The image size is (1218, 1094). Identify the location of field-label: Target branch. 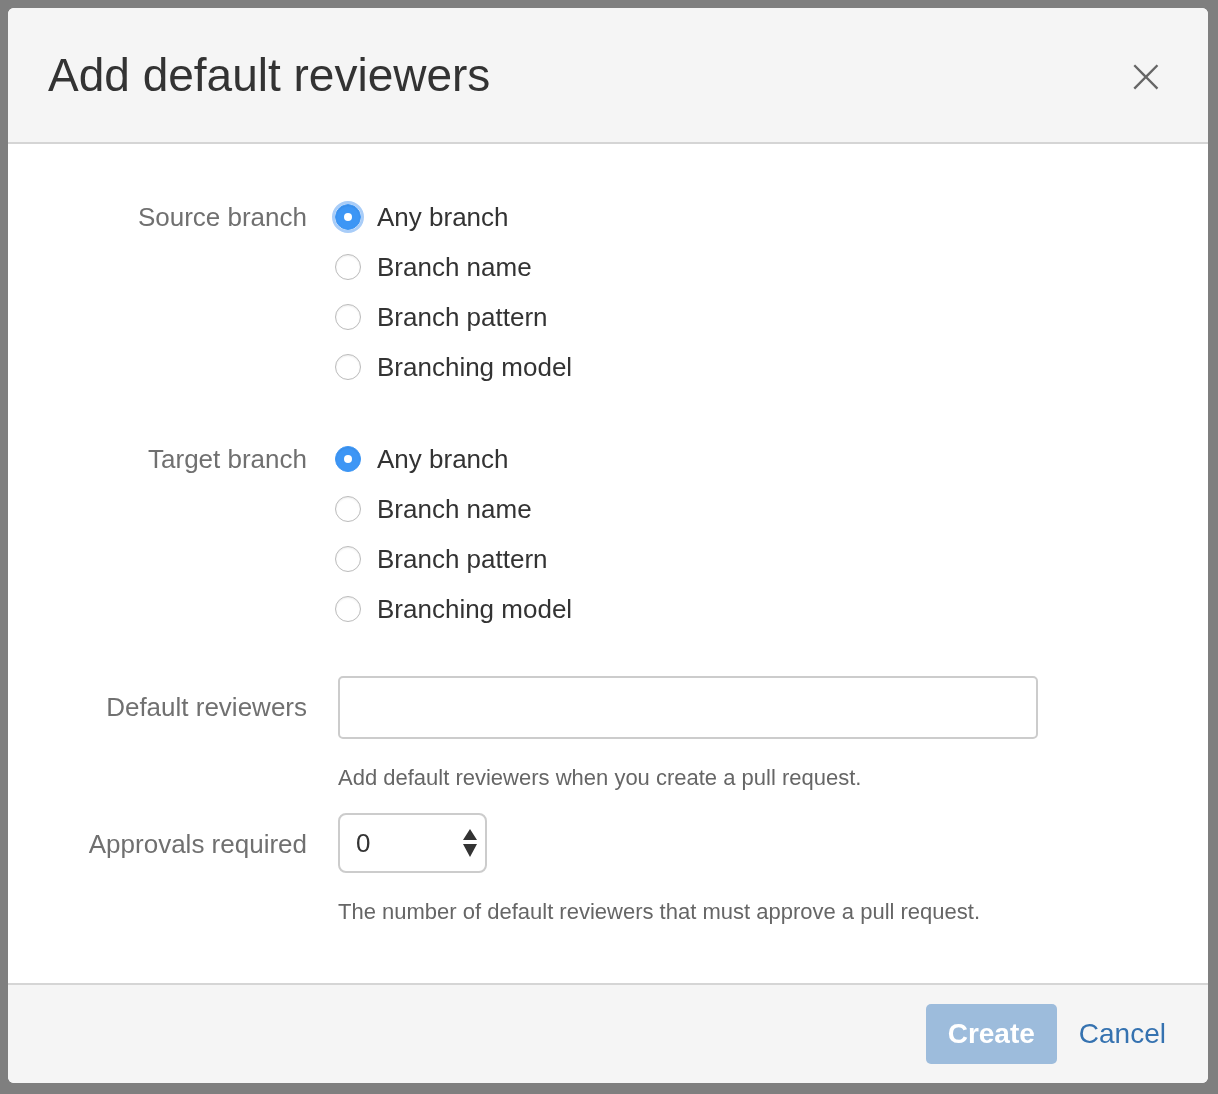
(227, 459).